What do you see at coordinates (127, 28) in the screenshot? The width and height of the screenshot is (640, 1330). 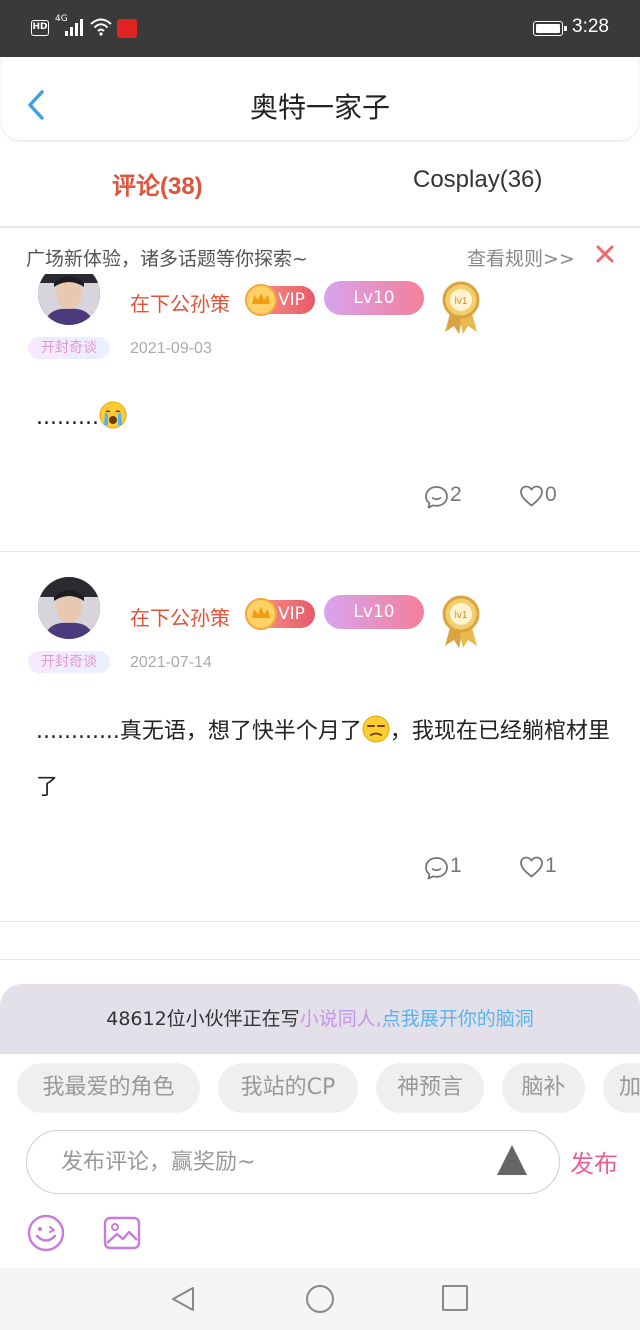 I see `app-notification-icon` at bounding box center [127, 28].